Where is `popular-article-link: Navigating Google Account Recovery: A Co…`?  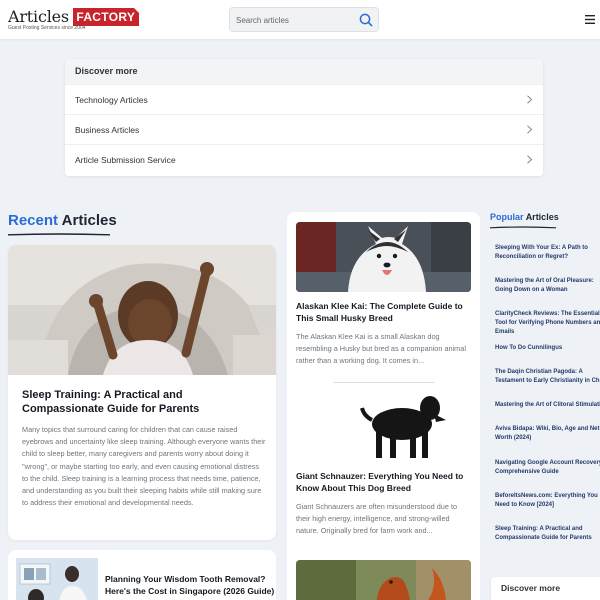 popular-article-link: Navigating Google Account Recovery: A Co… is located at coordinates (547, 468).